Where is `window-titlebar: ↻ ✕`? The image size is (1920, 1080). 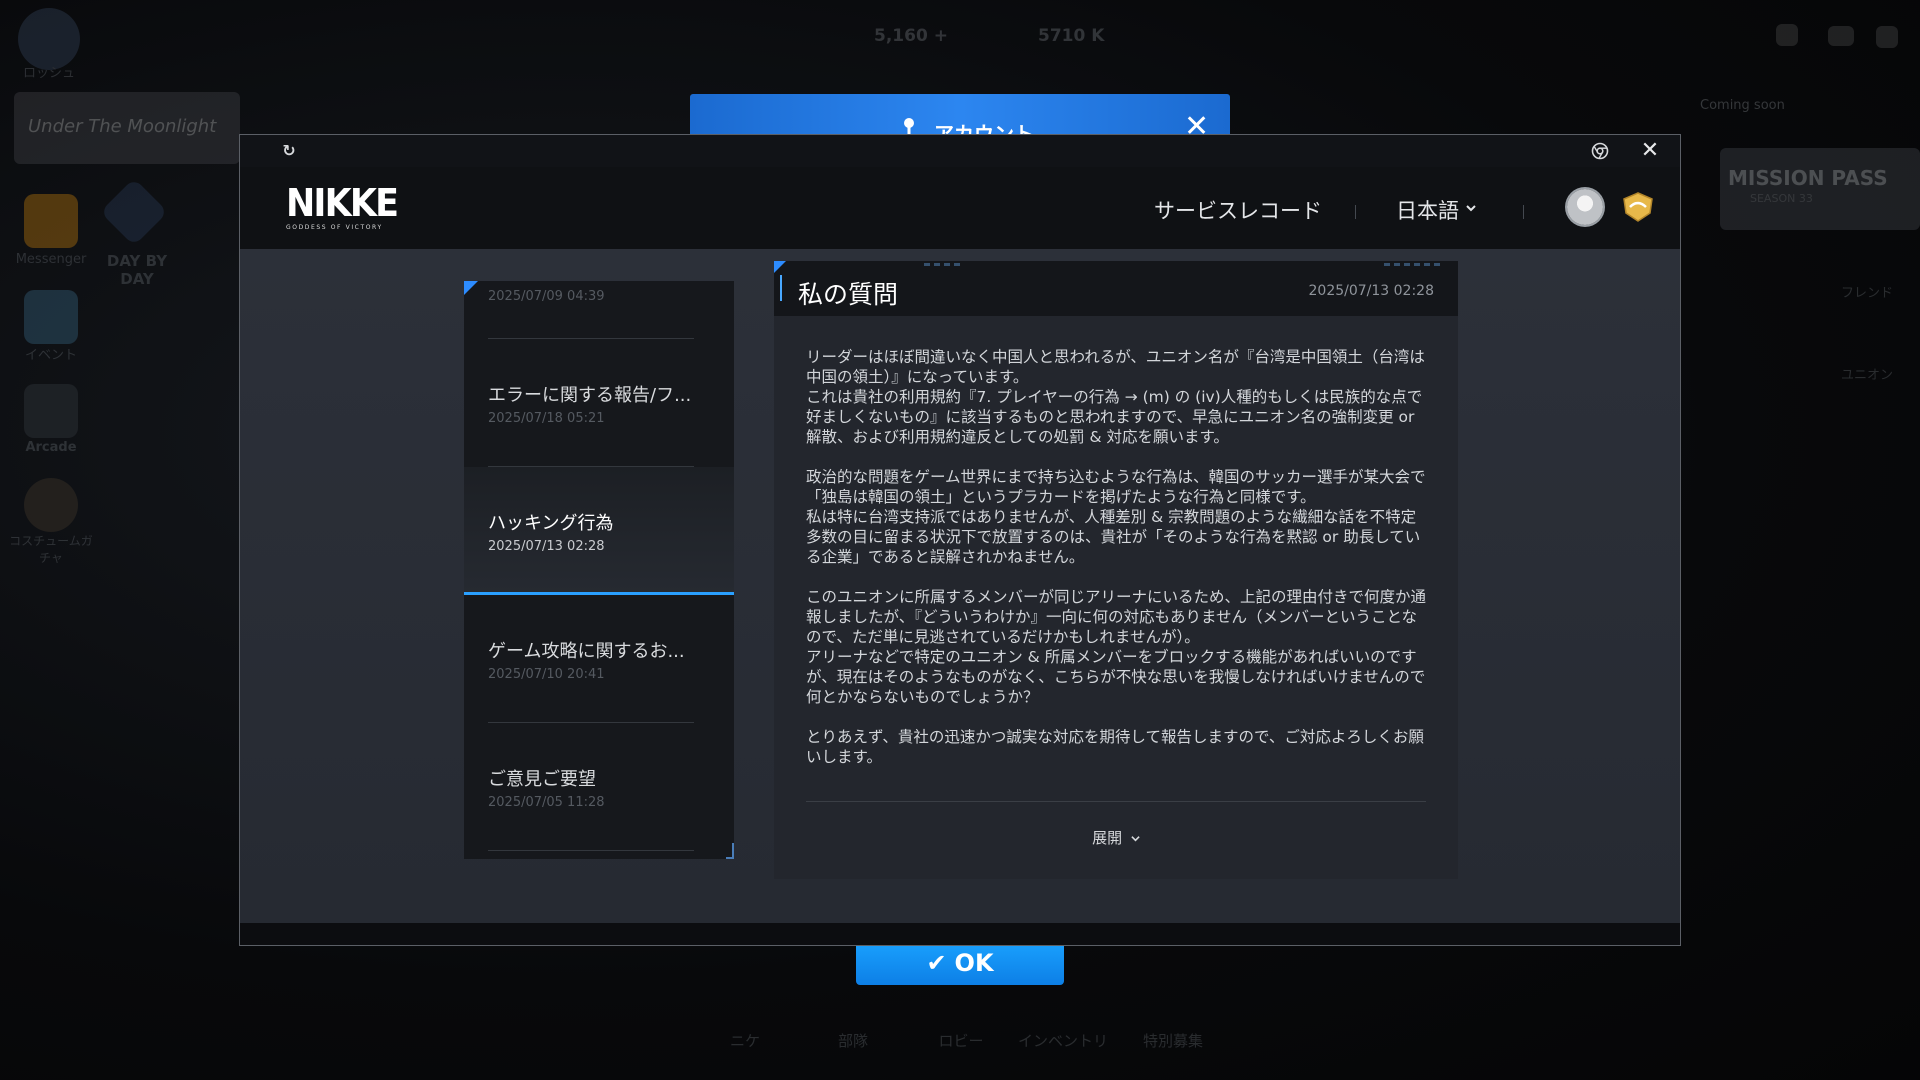
window-titlebar: ↻ ✕ is located at coordinates (960, 151).